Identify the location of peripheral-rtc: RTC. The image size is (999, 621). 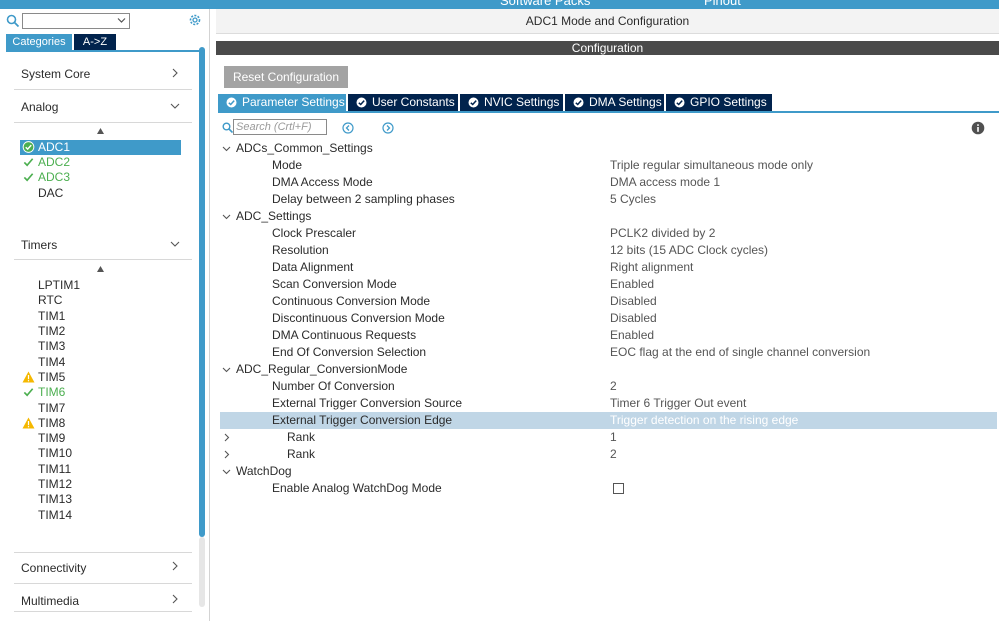
(50, 300).